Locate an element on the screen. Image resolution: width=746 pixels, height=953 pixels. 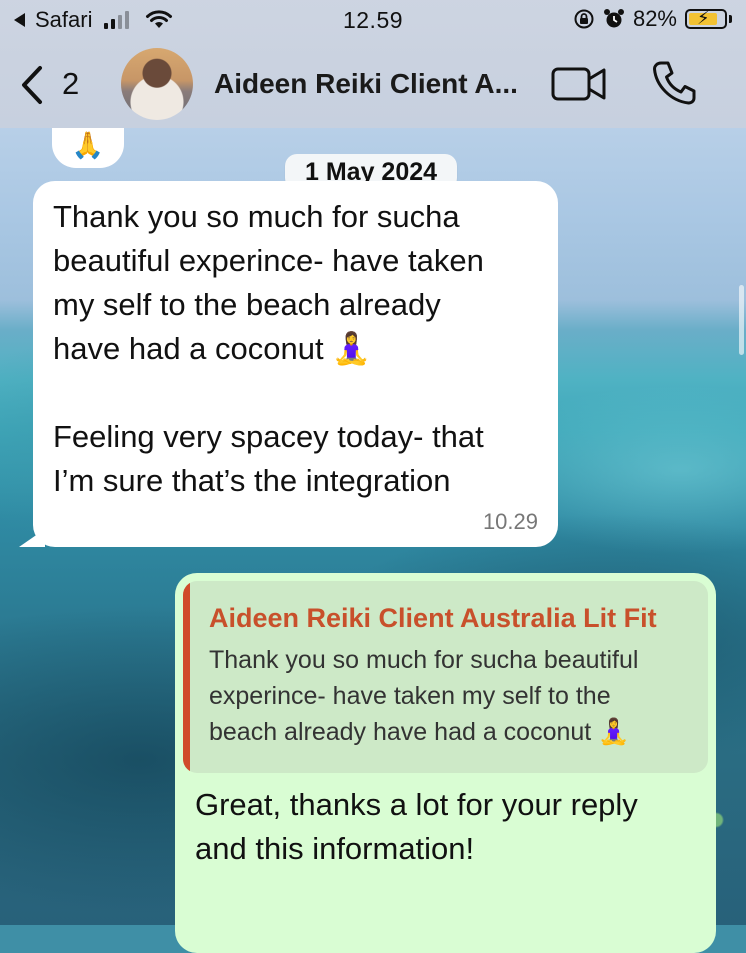
scrollbar-thumb is located at coordinates (741, 320).